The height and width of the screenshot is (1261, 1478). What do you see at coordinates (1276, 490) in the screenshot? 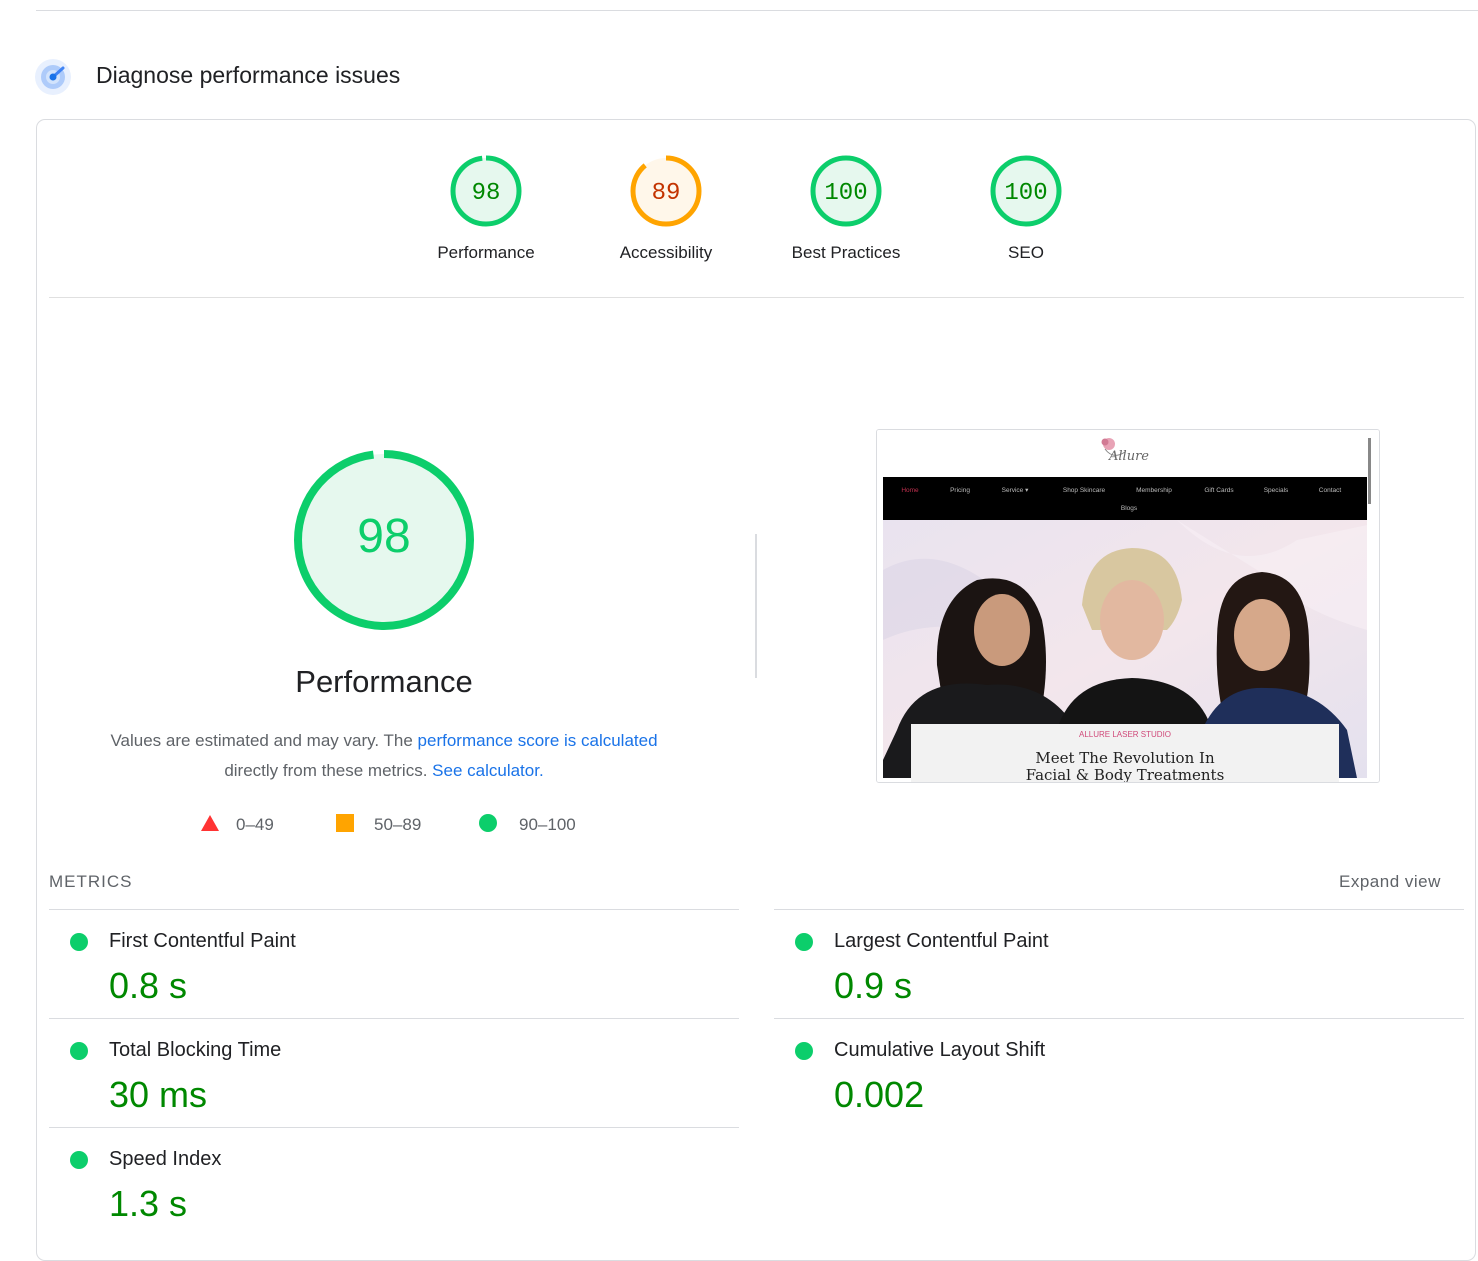
I see `site-nav-item: Specials` at bounding box center [1276, 490].